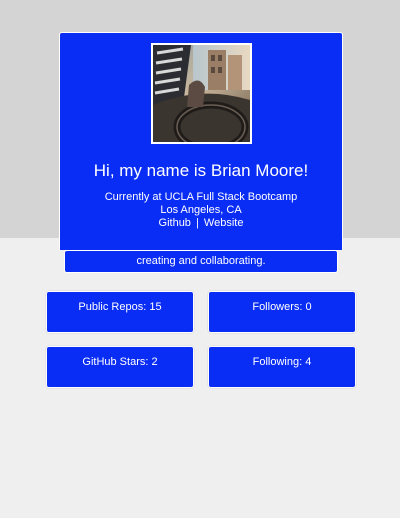 This screenshot has width=400, height=518. I want to click on github-stars-label: GitHub Stars: 2, so click(120, 362).